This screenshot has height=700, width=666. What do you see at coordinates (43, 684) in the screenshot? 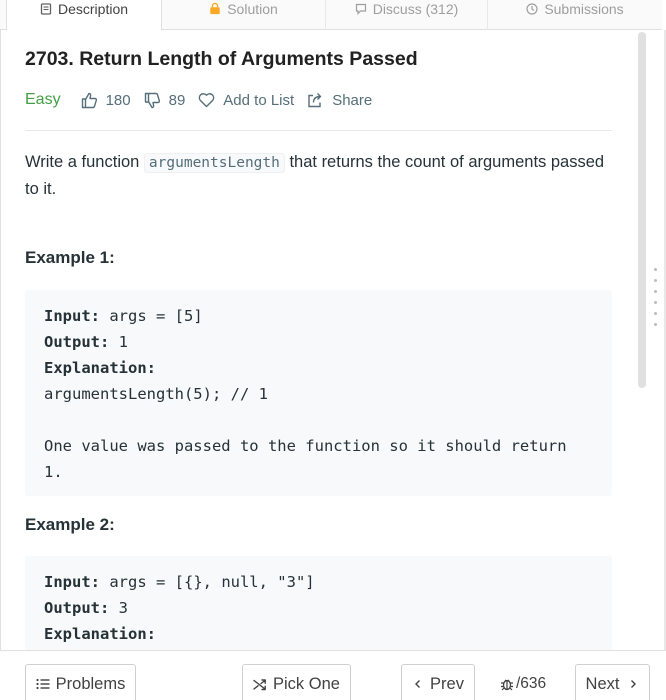
I see `list-icon` at bounding box center [43, 684].